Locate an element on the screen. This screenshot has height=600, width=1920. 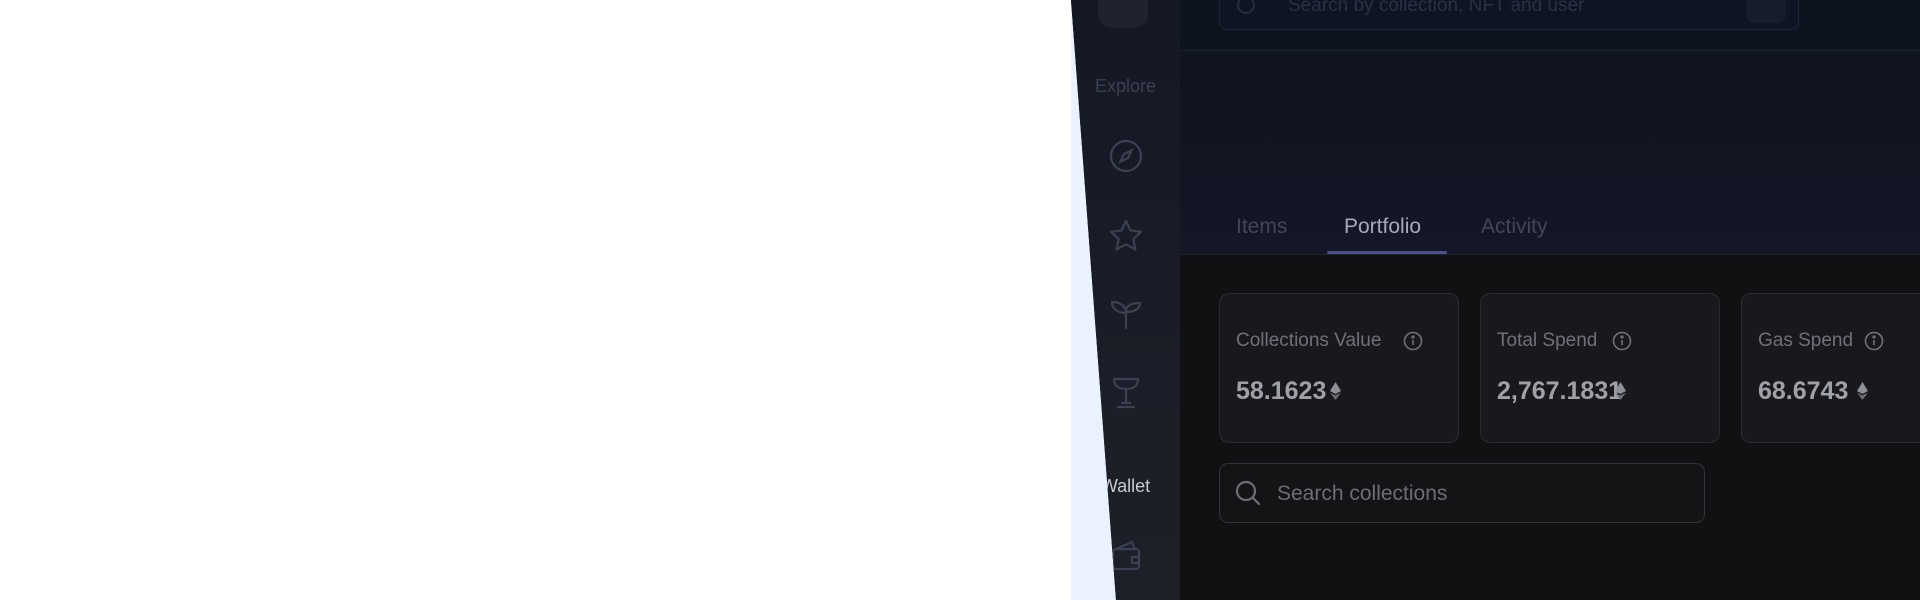
active-tab-indicator is located at coordinates (1387, 252).